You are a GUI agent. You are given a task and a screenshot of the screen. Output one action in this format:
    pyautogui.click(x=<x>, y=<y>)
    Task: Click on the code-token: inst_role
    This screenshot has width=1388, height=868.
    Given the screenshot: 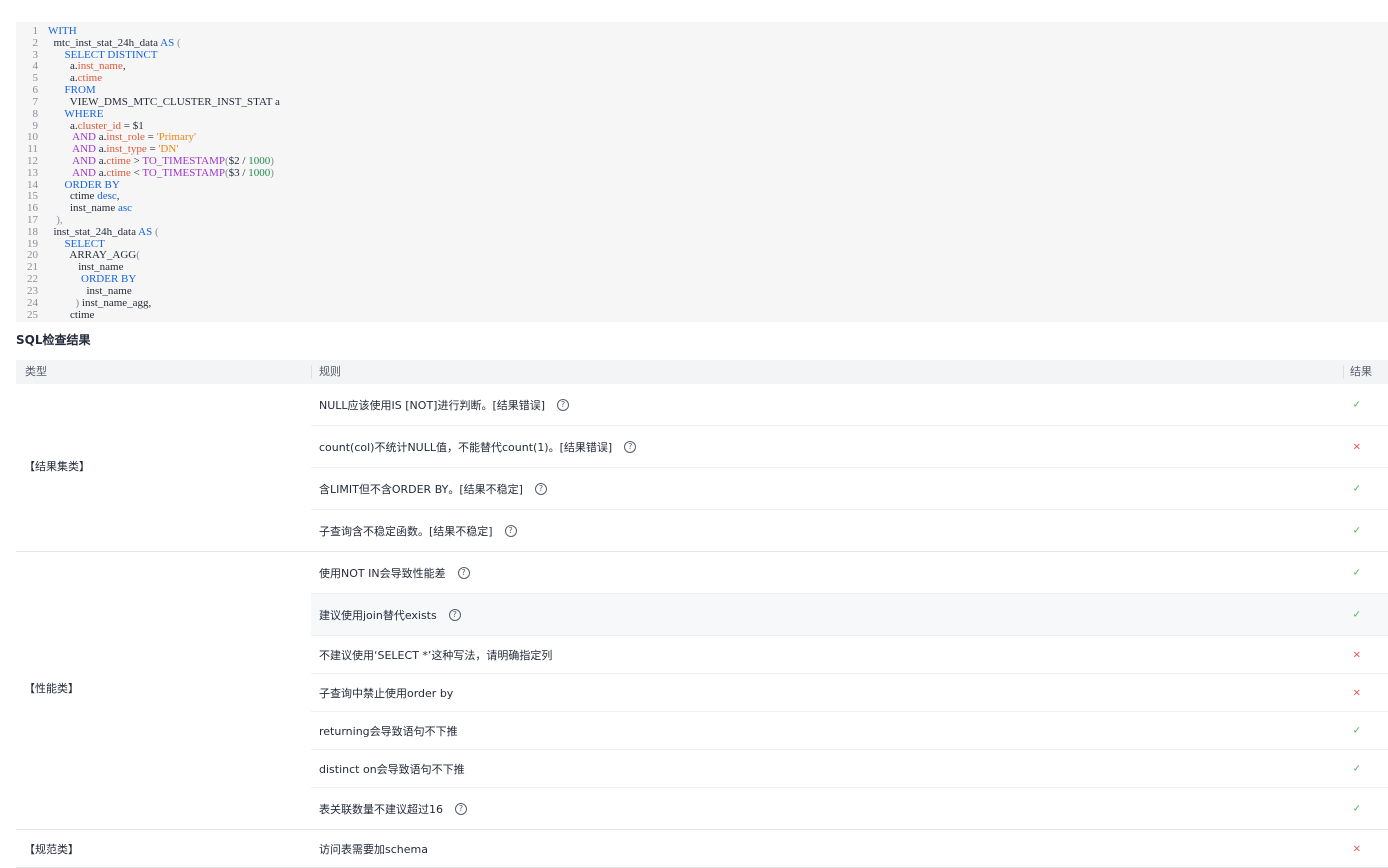 What is the action you would take?
    pyautogui.click(x=125, y=137)
    